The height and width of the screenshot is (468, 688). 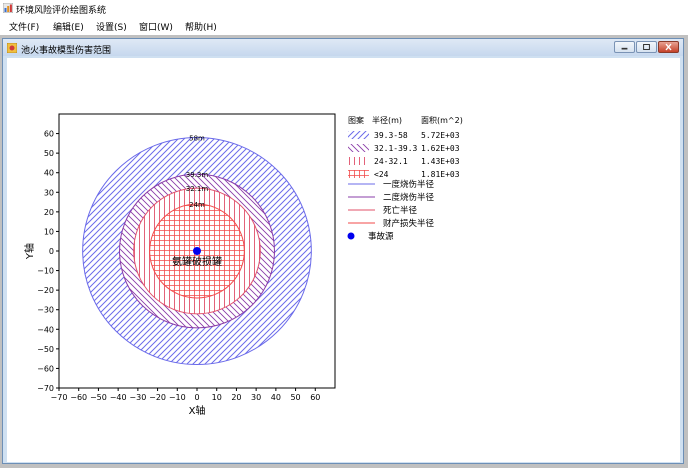 I want to click on restore-icon, so click(x=646, y=47).